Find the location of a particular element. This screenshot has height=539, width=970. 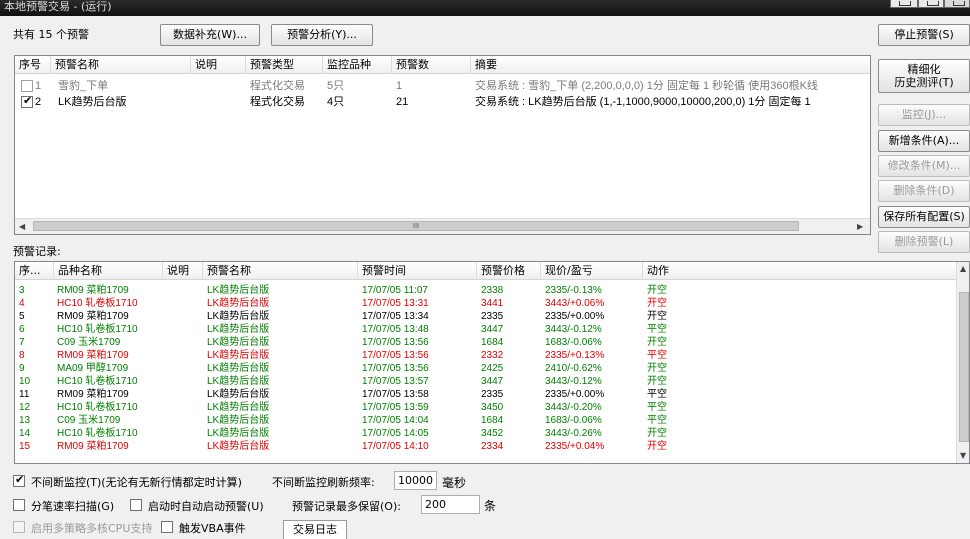

minimize-button is located at coordinates (904, 4).